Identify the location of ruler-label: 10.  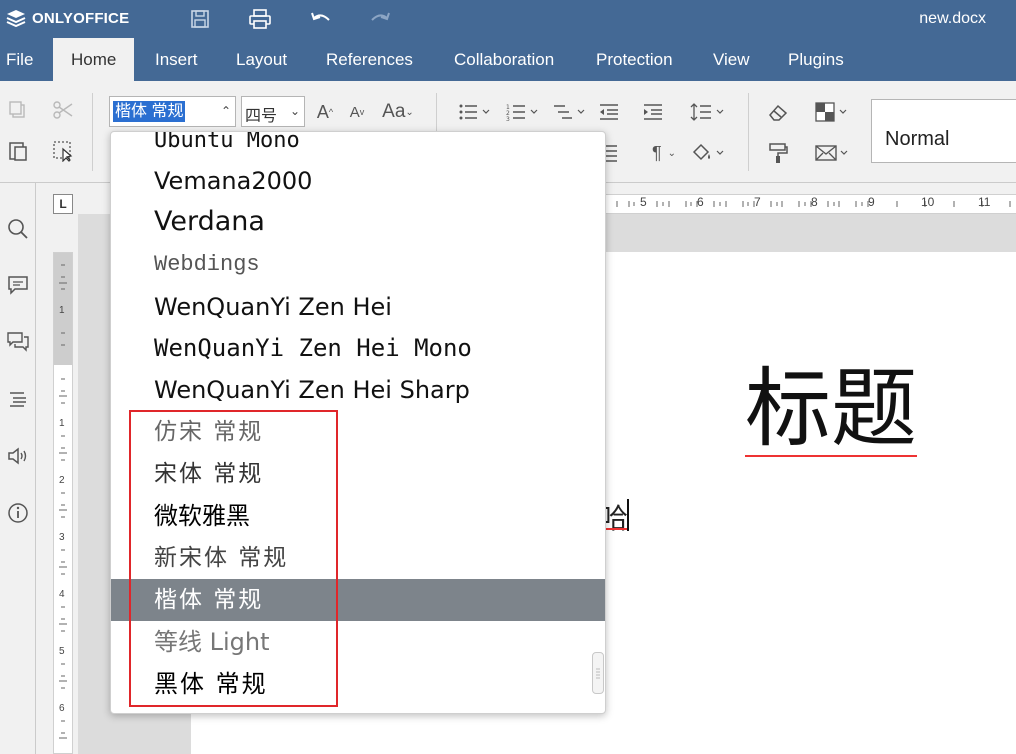
(928, 202).